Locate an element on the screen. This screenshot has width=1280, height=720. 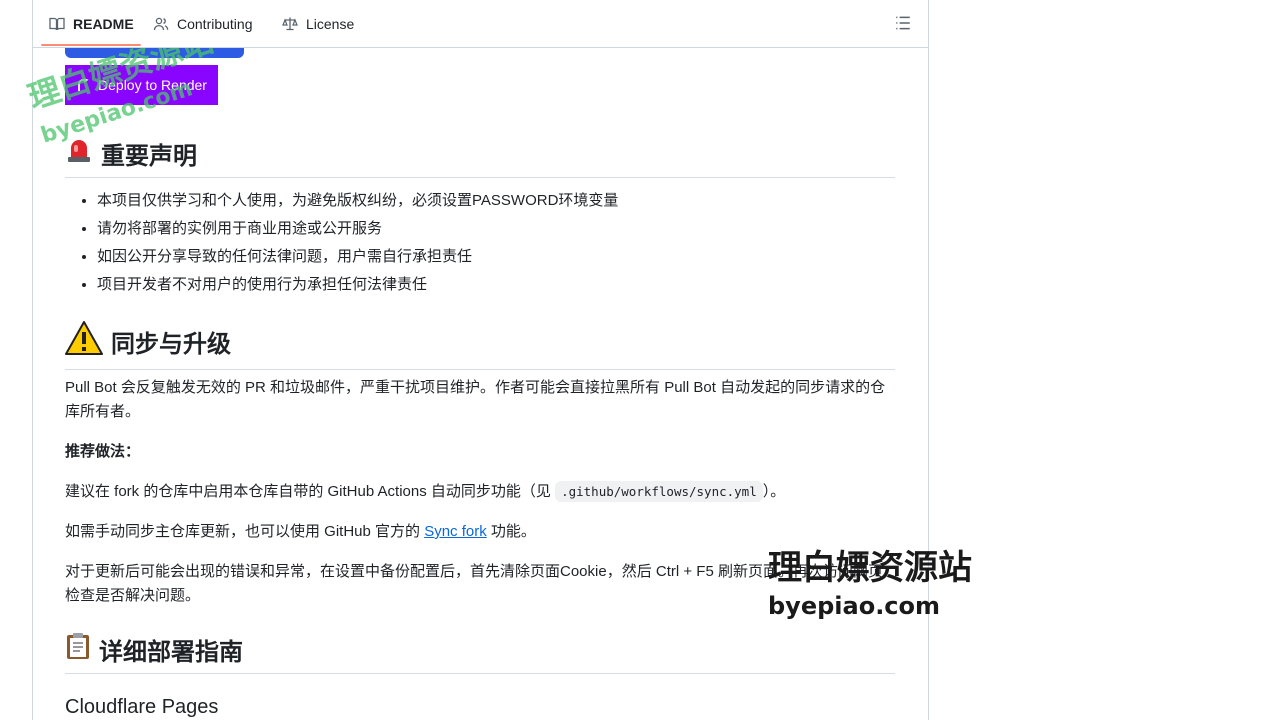
clipboard-icon is located at coordinates (78, 649).